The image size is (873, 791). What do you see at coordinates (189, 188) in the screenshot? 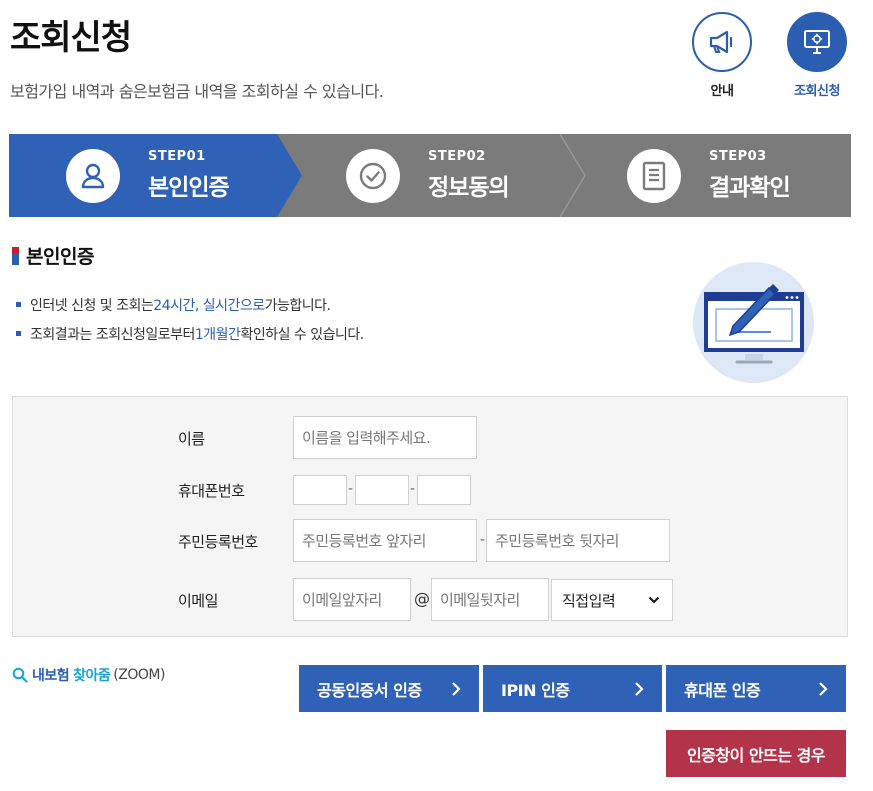
I see `step-1-name: 본인인증` at bounding box center [189, 188].